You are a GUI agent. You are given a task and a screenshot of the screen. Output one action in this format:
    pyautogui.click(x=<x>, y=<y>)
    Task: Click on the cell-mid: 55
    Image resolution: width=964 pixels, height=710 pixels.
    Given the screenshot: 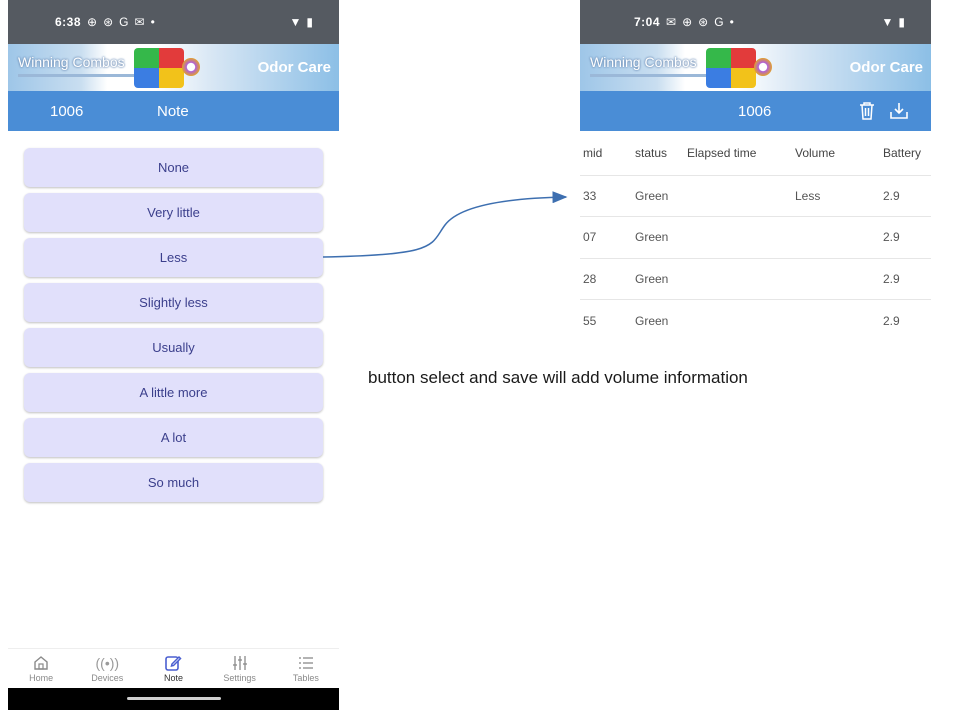 What is the action you would take?
    pyautogui.click(x=607, y=319)
    